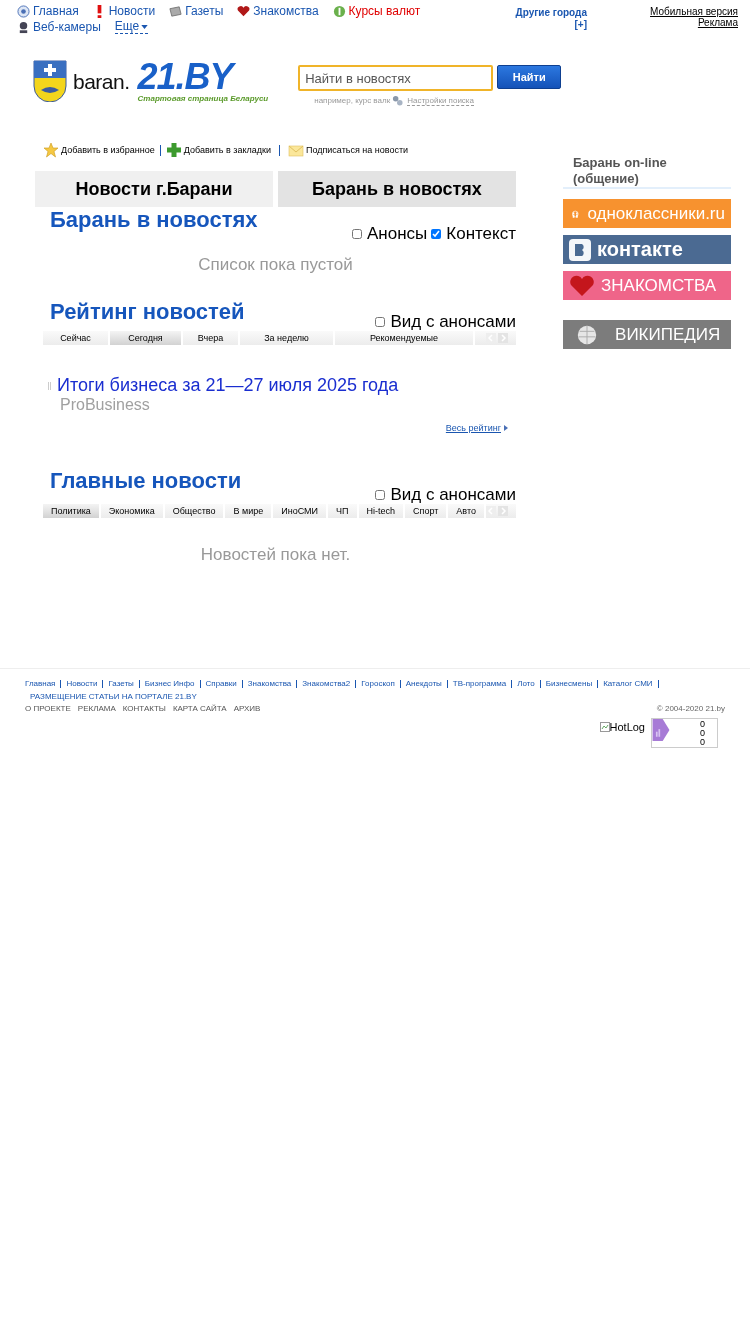  I want to click on tab: Общество, so click(195, 511).